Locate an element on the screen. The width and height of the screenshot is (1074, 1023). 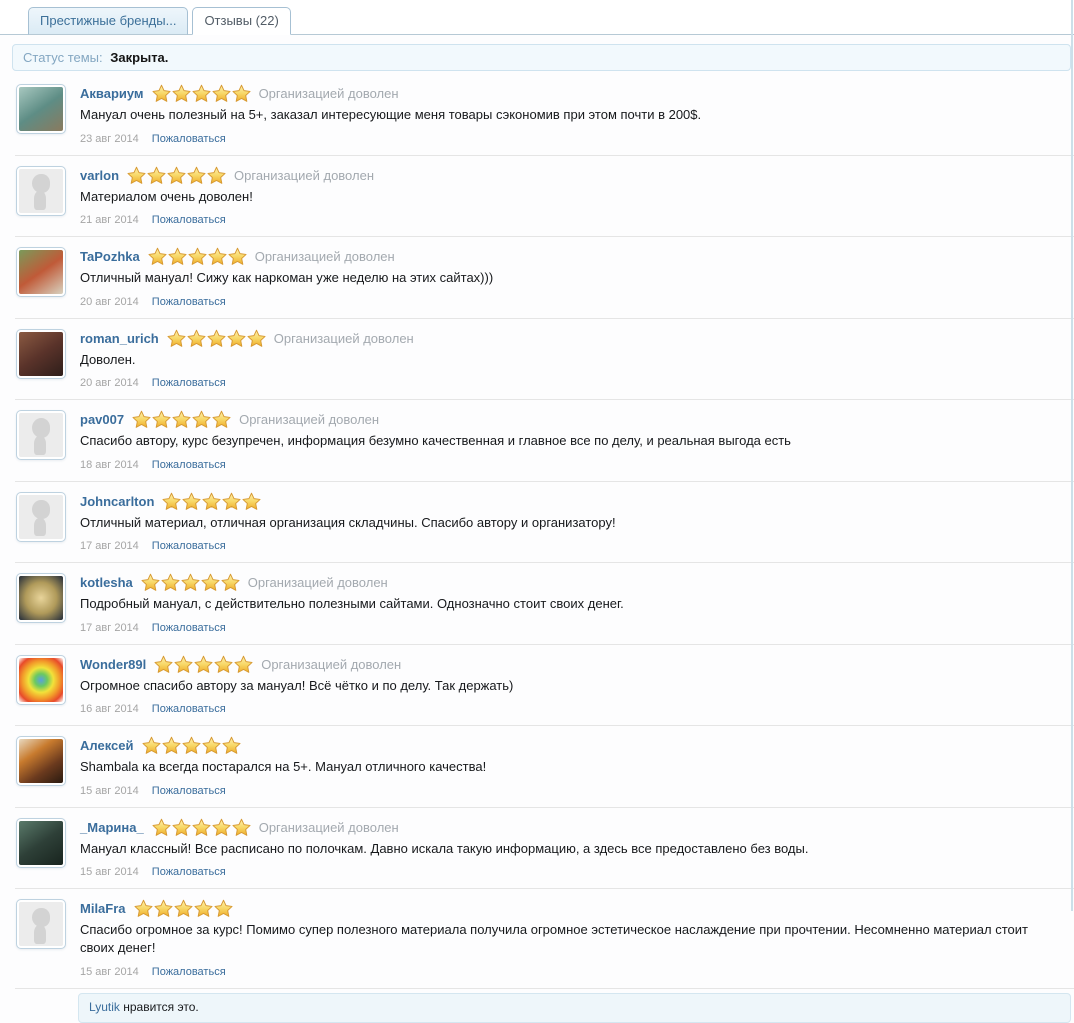
username-link: _Марина_ is located at coordinates (112, 827).